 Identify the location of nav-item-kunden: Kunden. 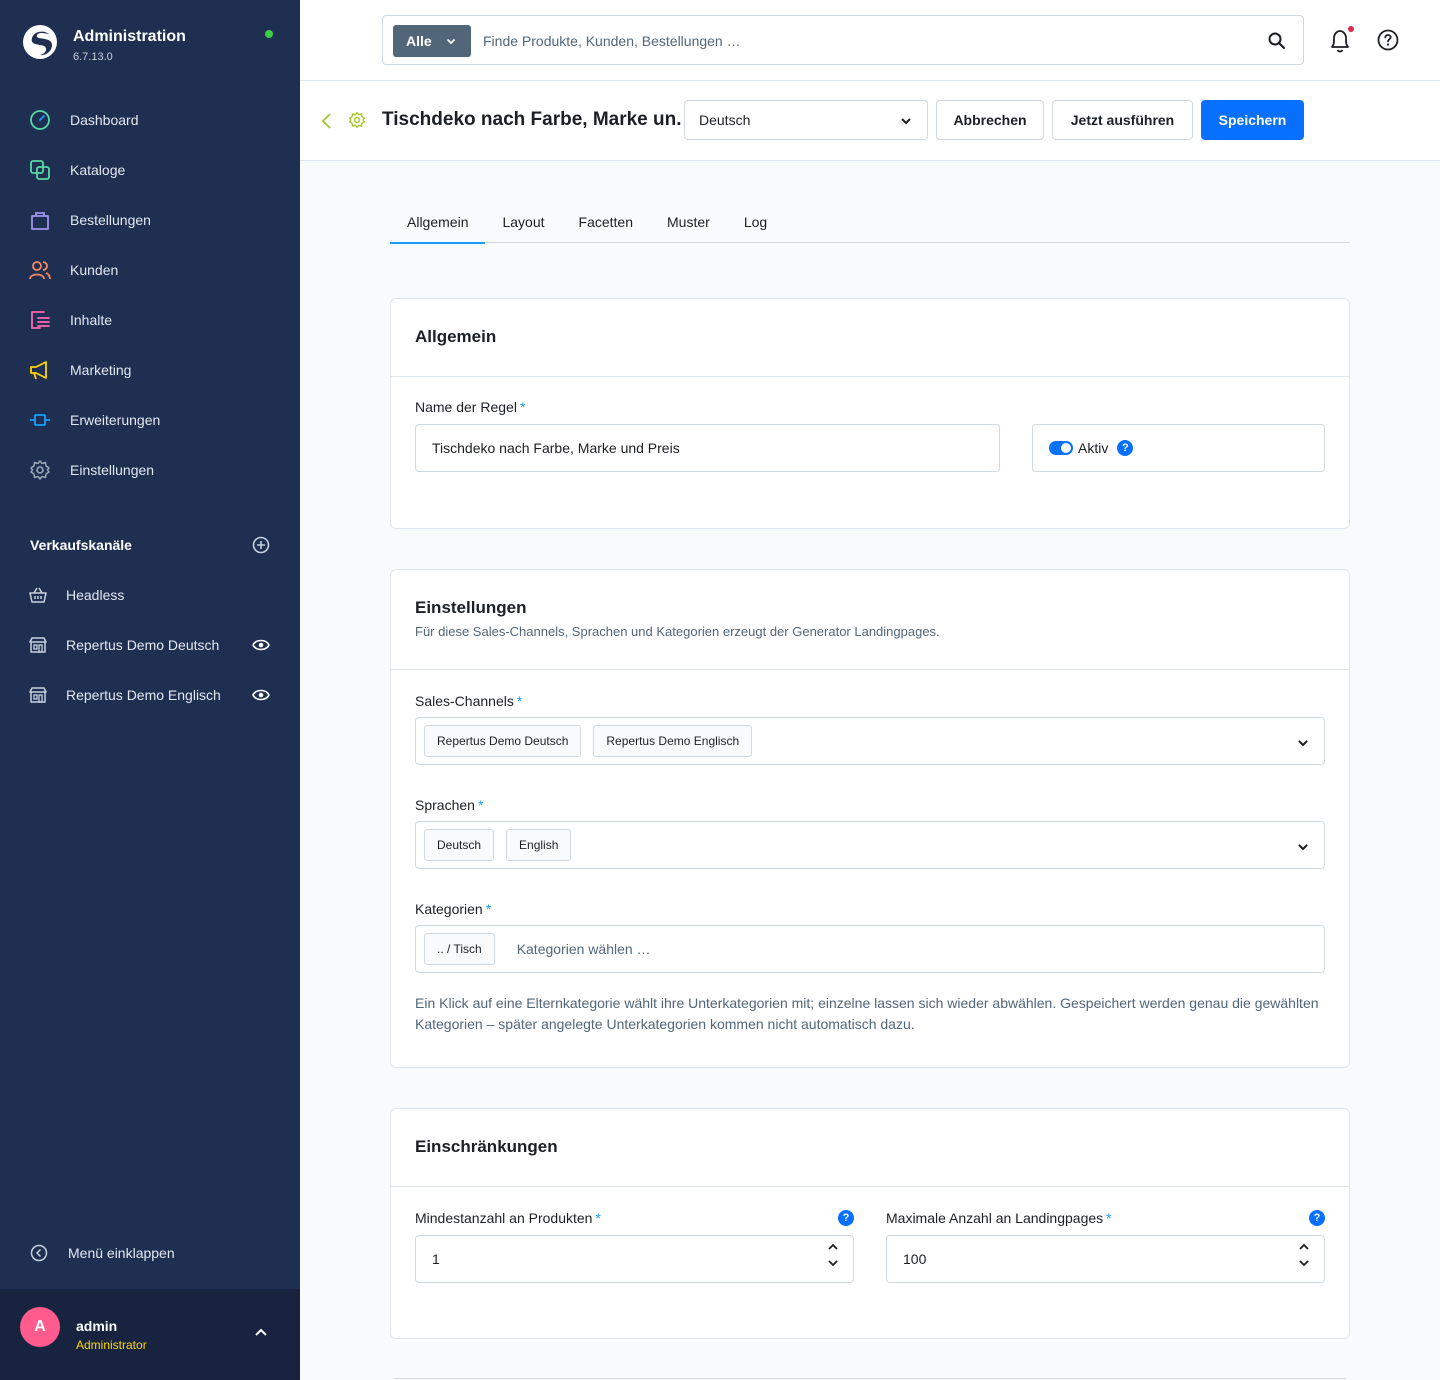
(150, 270).